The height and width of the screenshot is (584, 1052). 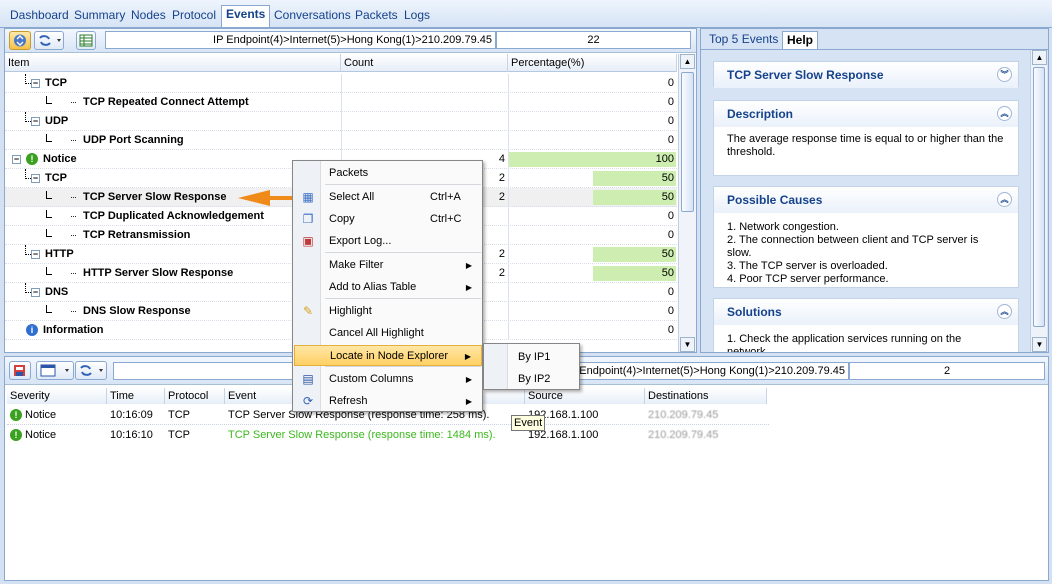 What do you see at coordinates (341, 102) in the screenshot?
I see `tree-row: ··· TCP Repeated Connect Attempt 0` at bounding box center [341, 102].